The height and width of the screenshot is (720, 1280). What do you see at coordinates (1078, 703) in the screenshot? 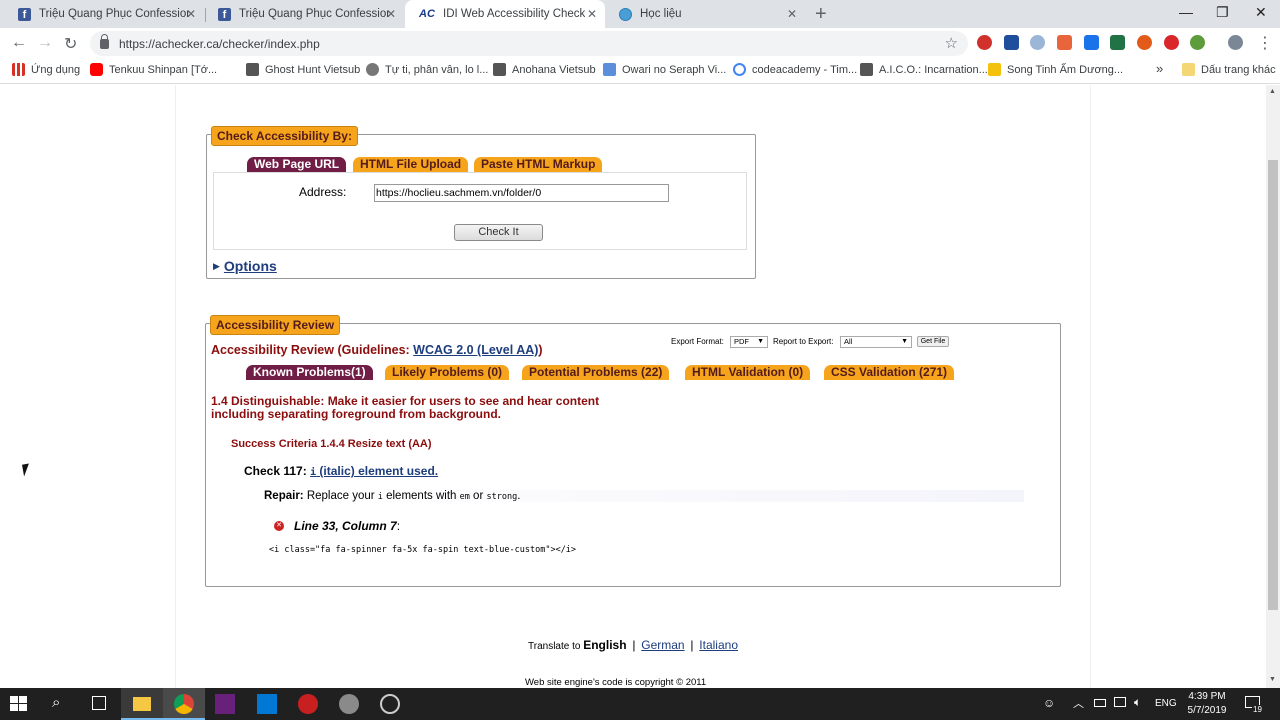
I see `chevron-up-icon: ︿` at bounding box center [1078, 703].